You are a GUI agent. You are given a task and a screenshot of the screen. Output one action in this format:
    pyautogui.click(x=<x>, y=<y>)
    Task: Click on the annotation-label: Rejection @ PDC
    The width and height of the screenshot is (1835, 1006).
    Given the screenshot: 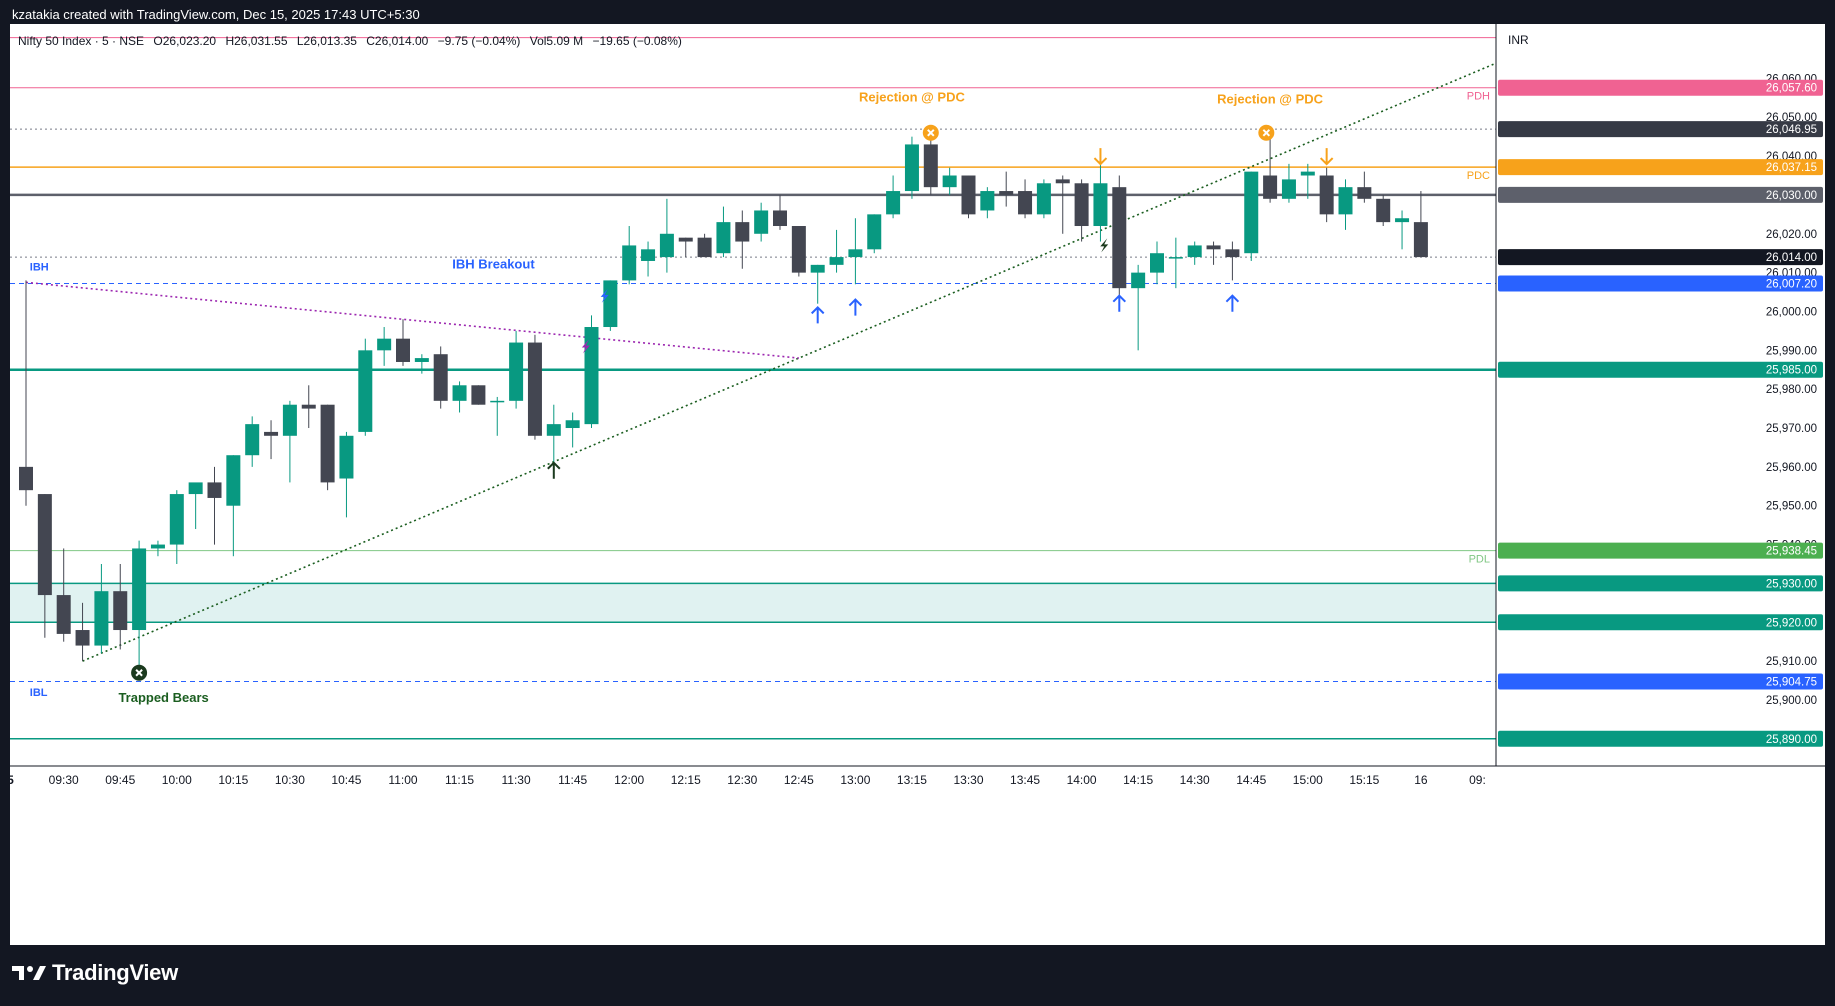 What is the action you would take?
    pyautogui.click(x=1270, y=99)
    